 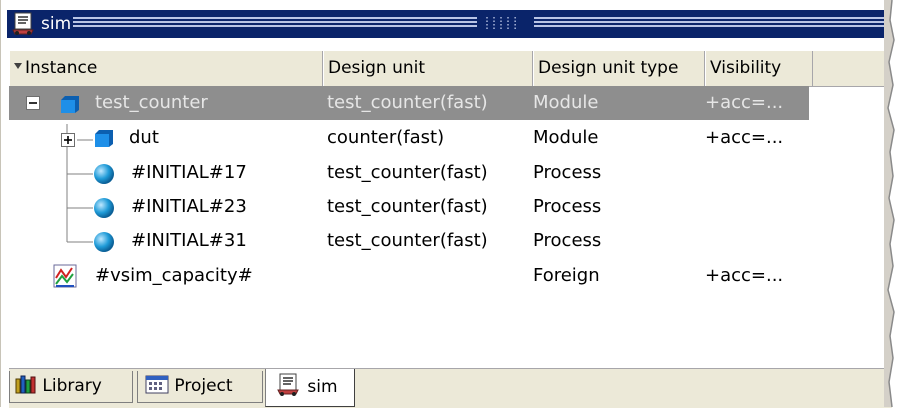 I want to click on sort-arrow-icon, so click(x=18, y=66).